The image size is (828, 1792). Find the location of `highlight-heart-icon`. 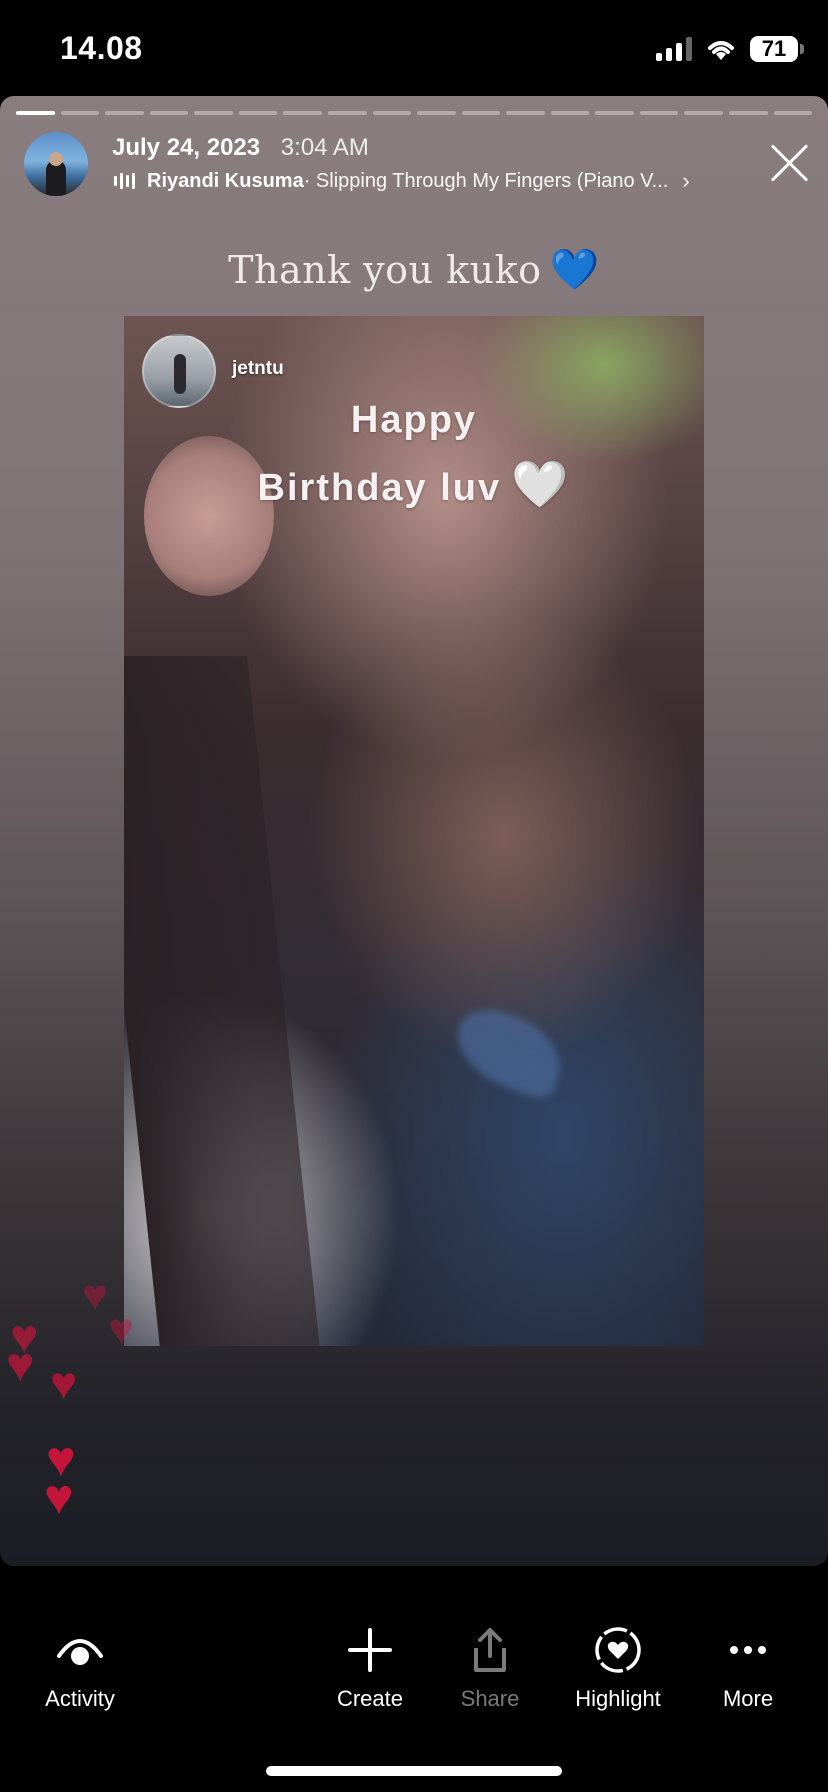

highlight-heart-icon is located at coordinates (618, 1650).